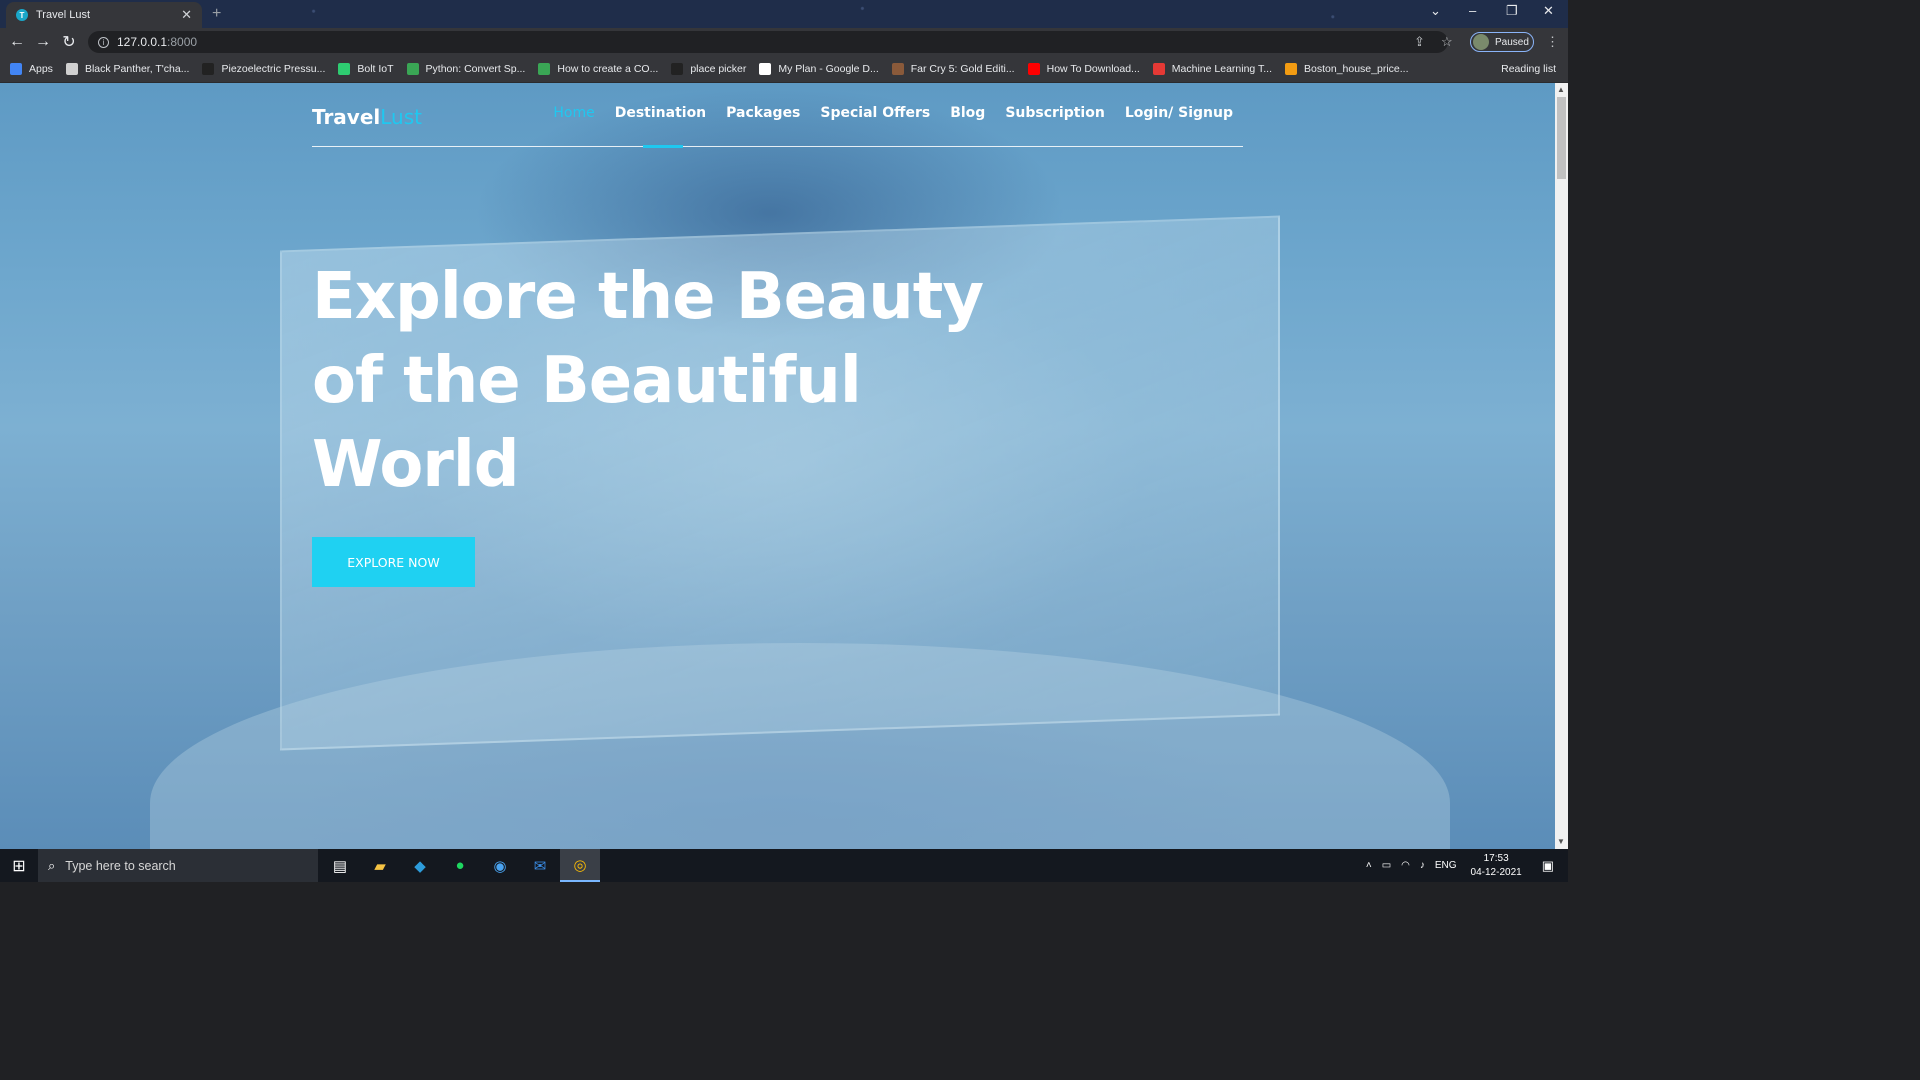 This screenshot has width=1920, height=1080. Describe the element at coordinates (104, 15) in the screenshot. I see `browser-tab: T Travel Lust ✕` at that location.